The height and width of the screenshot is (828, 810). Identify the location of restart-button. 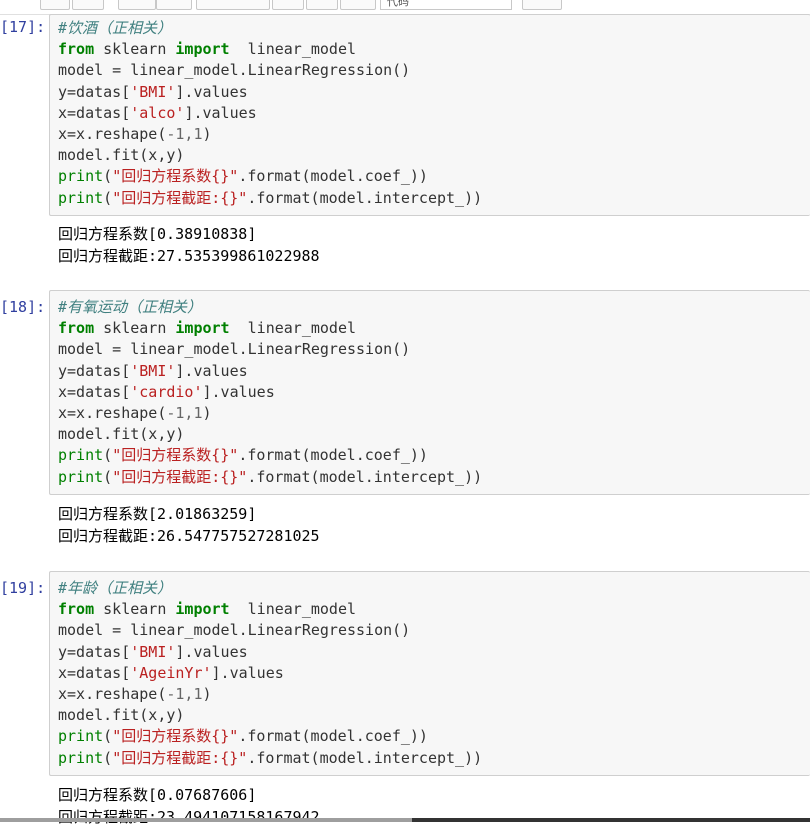
(322, 5).